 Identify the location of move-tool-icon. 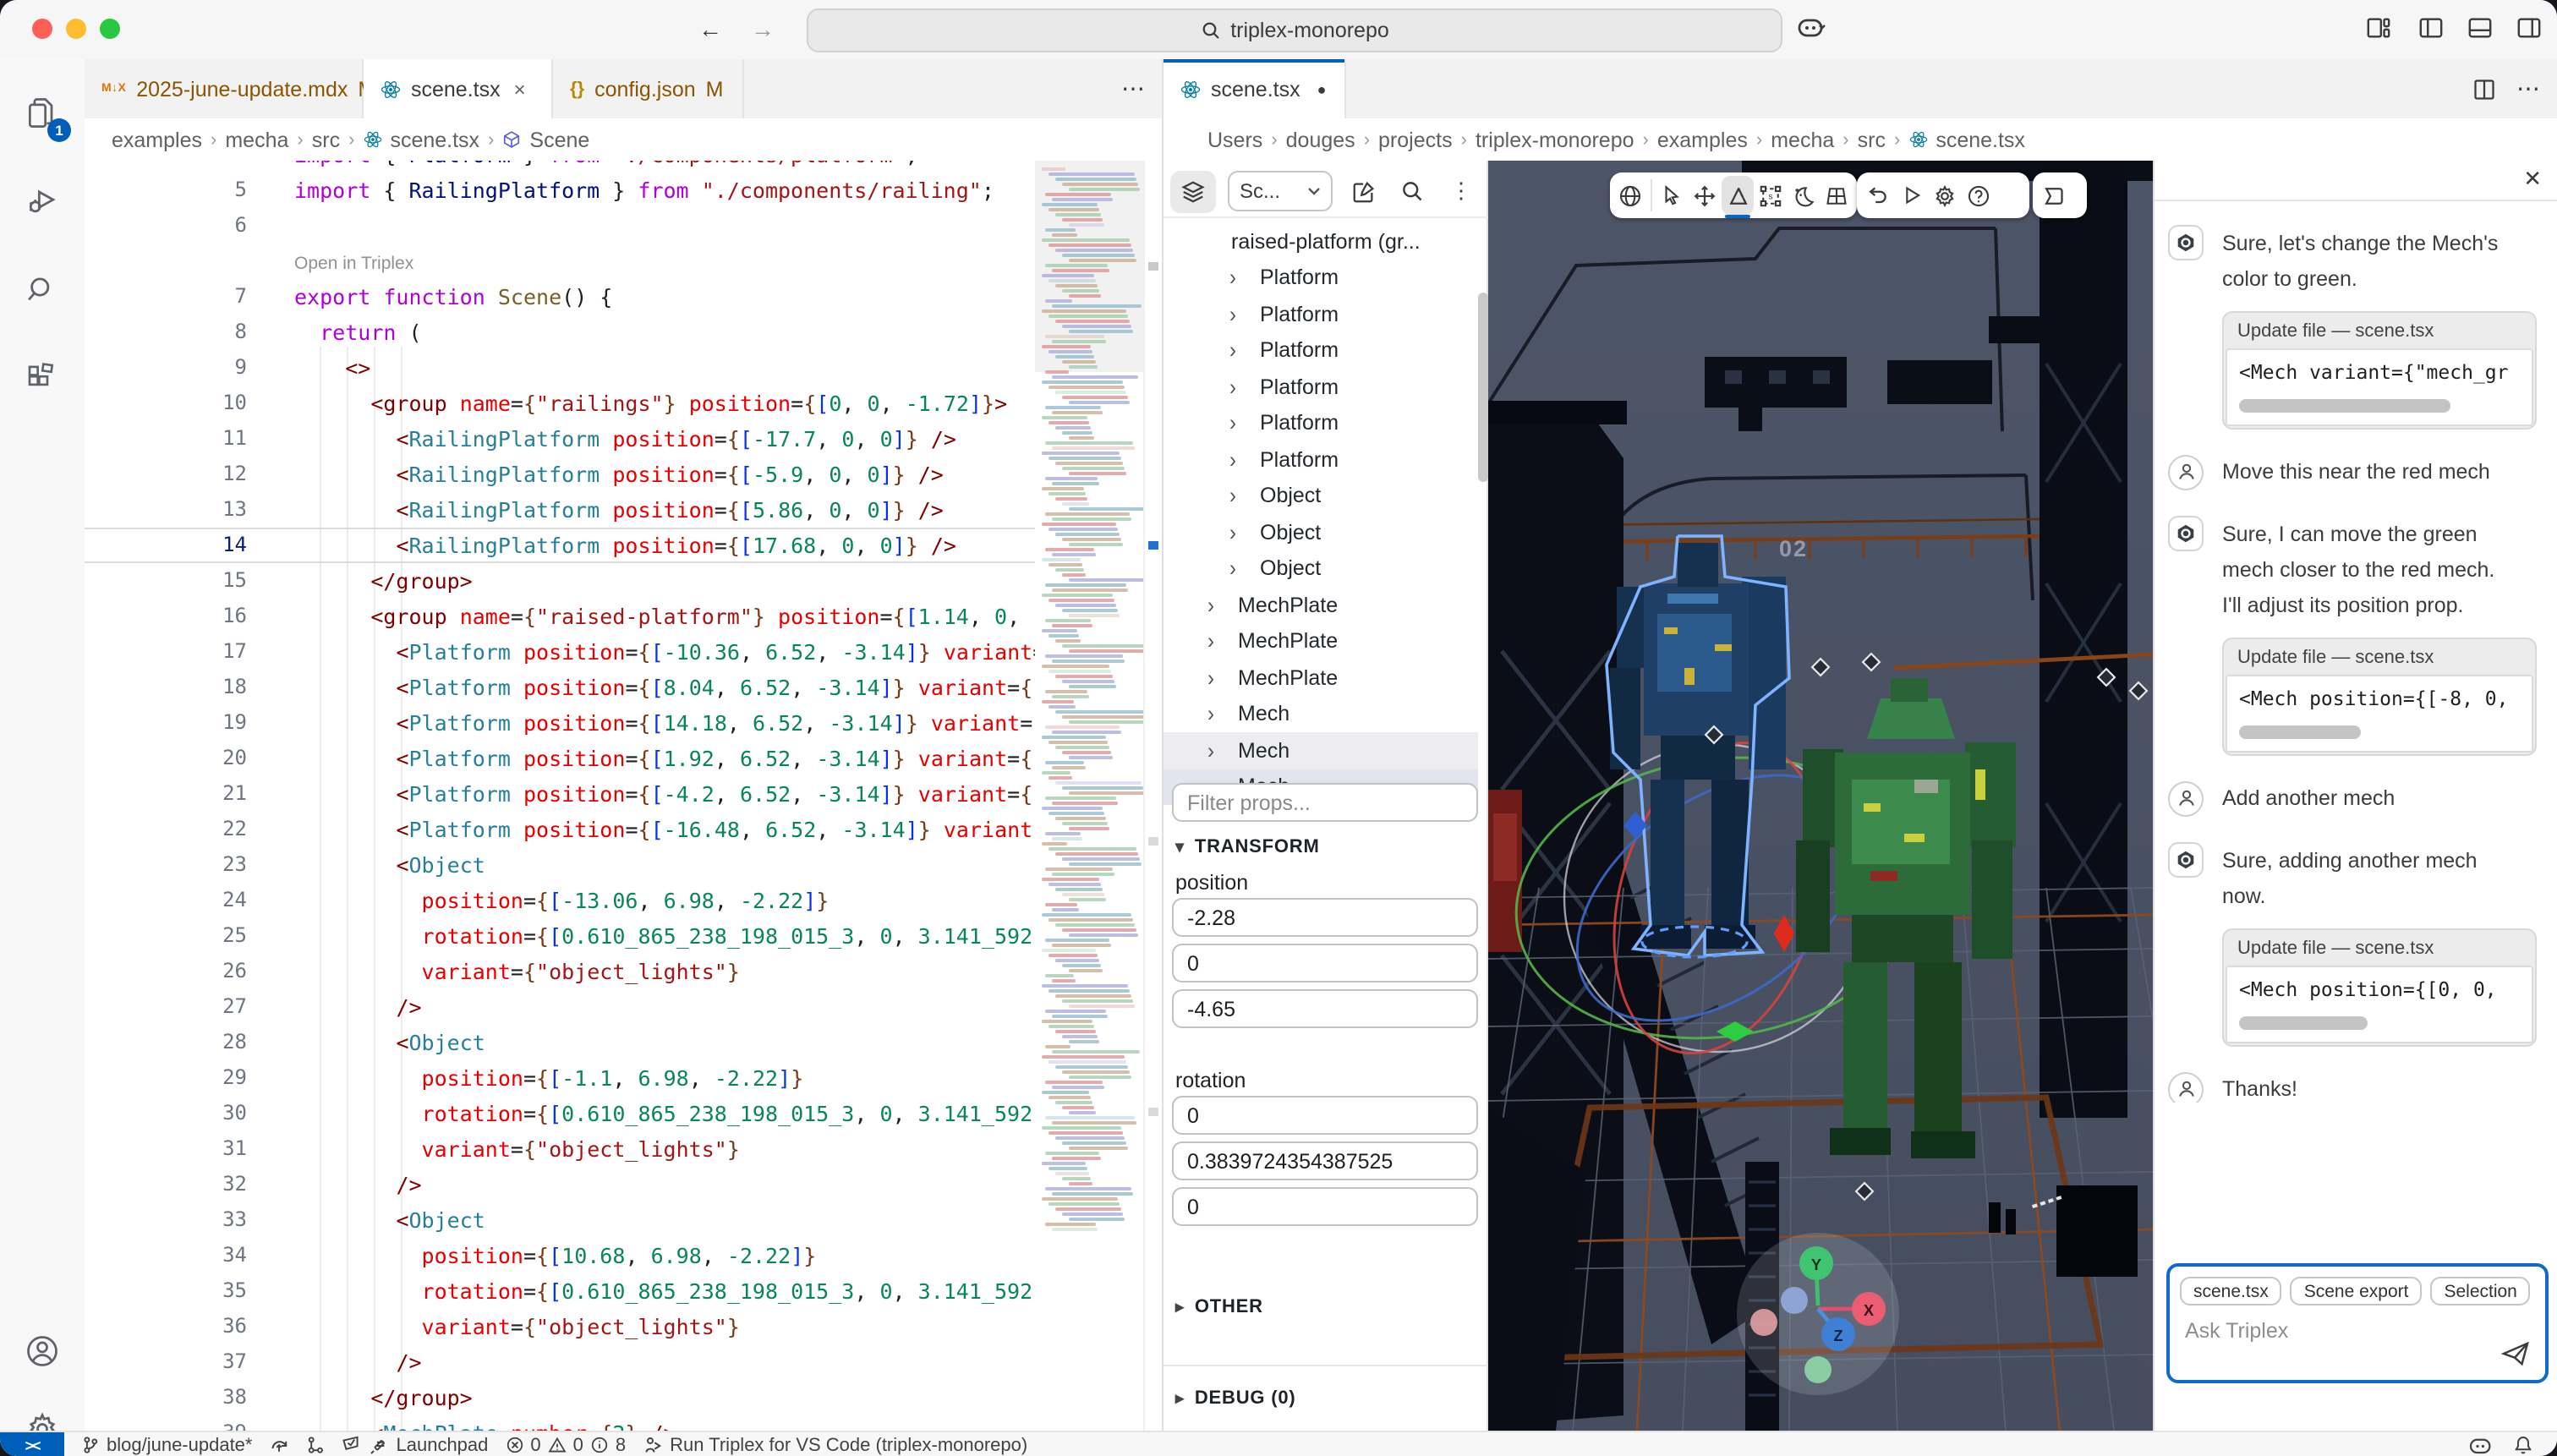
(1704, 196).